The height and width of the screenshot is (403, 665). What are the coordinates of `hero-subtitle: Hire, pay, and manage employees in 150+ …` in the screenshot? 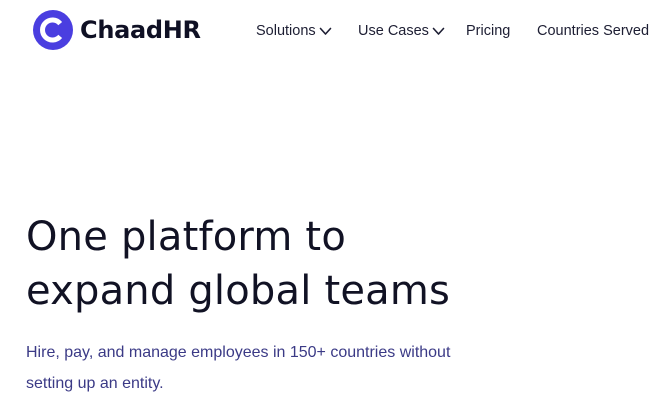 It's located at (266, 368).